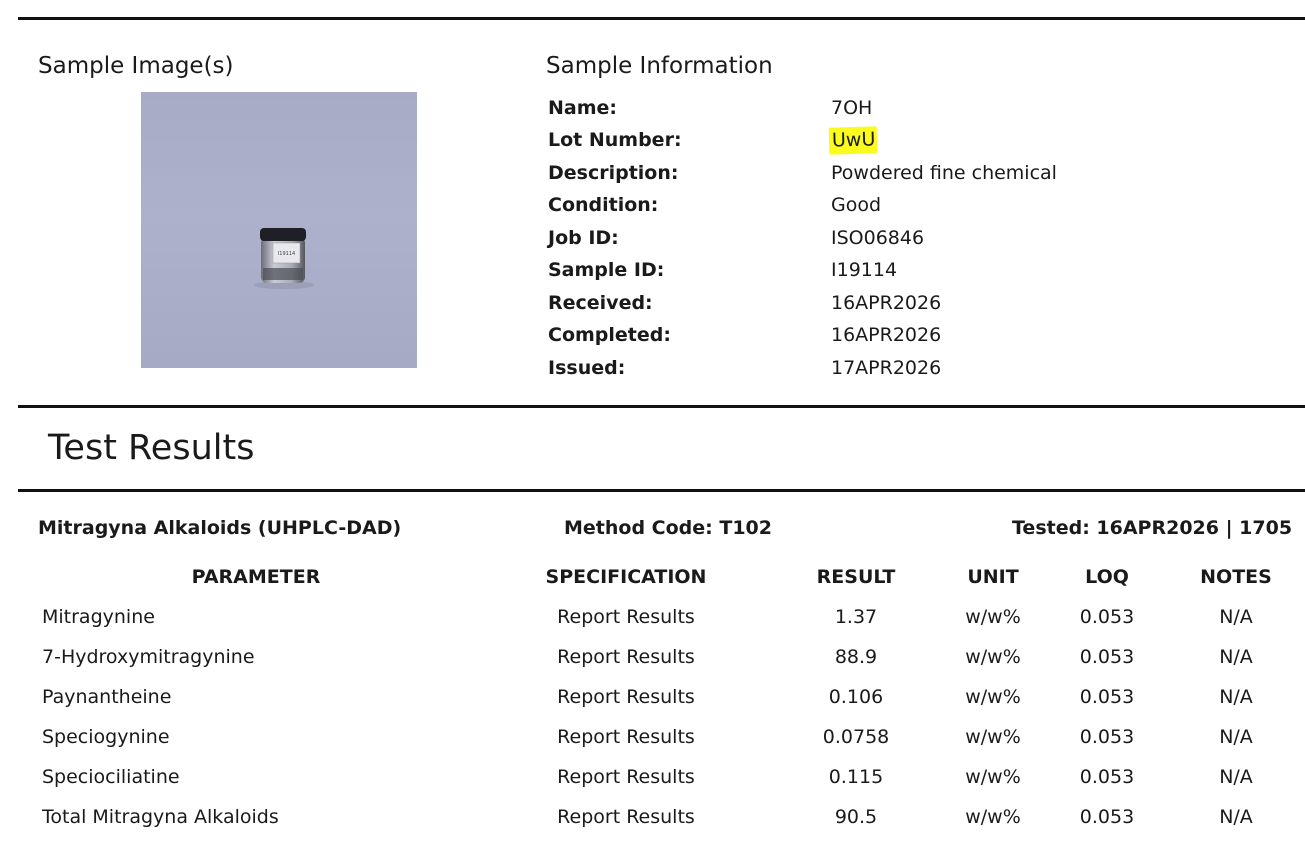 The width and height of the screenshot is (1305, 846). I want to click on parameter-cell: Paynantheine, so click(107, 697).